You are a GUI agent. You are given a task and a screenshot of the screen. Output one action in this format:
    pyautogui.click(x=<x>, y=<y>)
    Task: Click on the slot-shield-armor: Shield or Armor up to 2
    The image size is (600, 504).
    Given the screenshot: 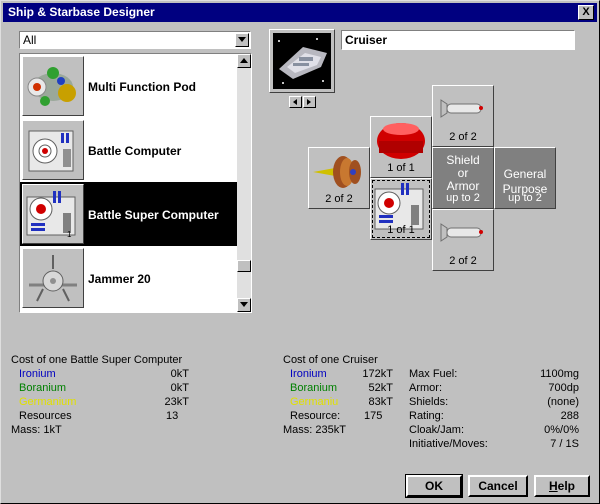 What is the action you would take?
    pyautogui.click(x=463, y=178)
    